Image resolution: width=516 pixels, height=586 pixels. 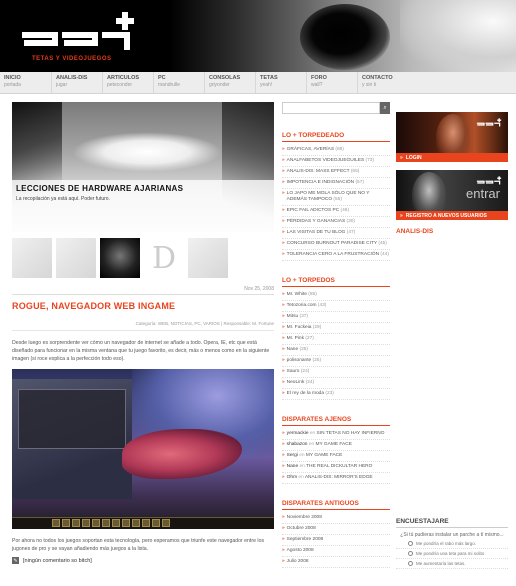 What do you see at coordinates (336, 394) in the screenshot?
I see `torpedo-user-item: » El rey de la moda (23)` at bounding box center [336, 394].